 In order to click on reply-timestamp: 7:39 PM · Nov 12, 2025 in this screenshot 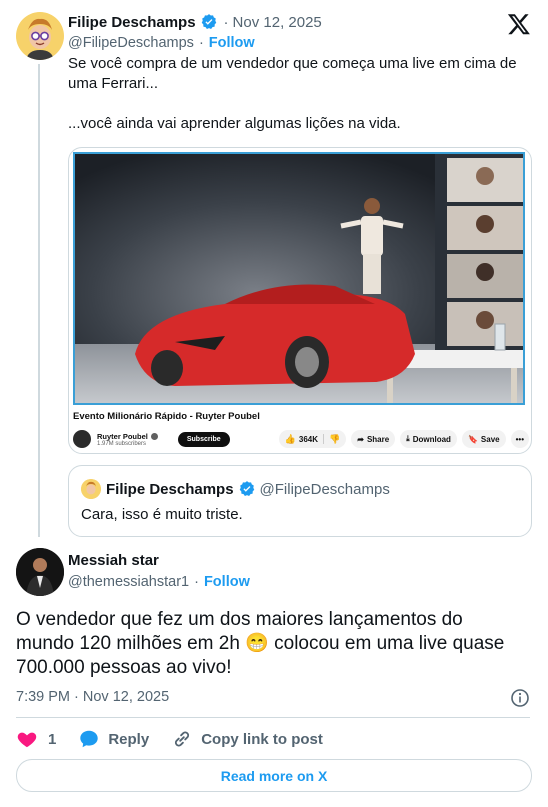, I will do `click(92, 697)`.